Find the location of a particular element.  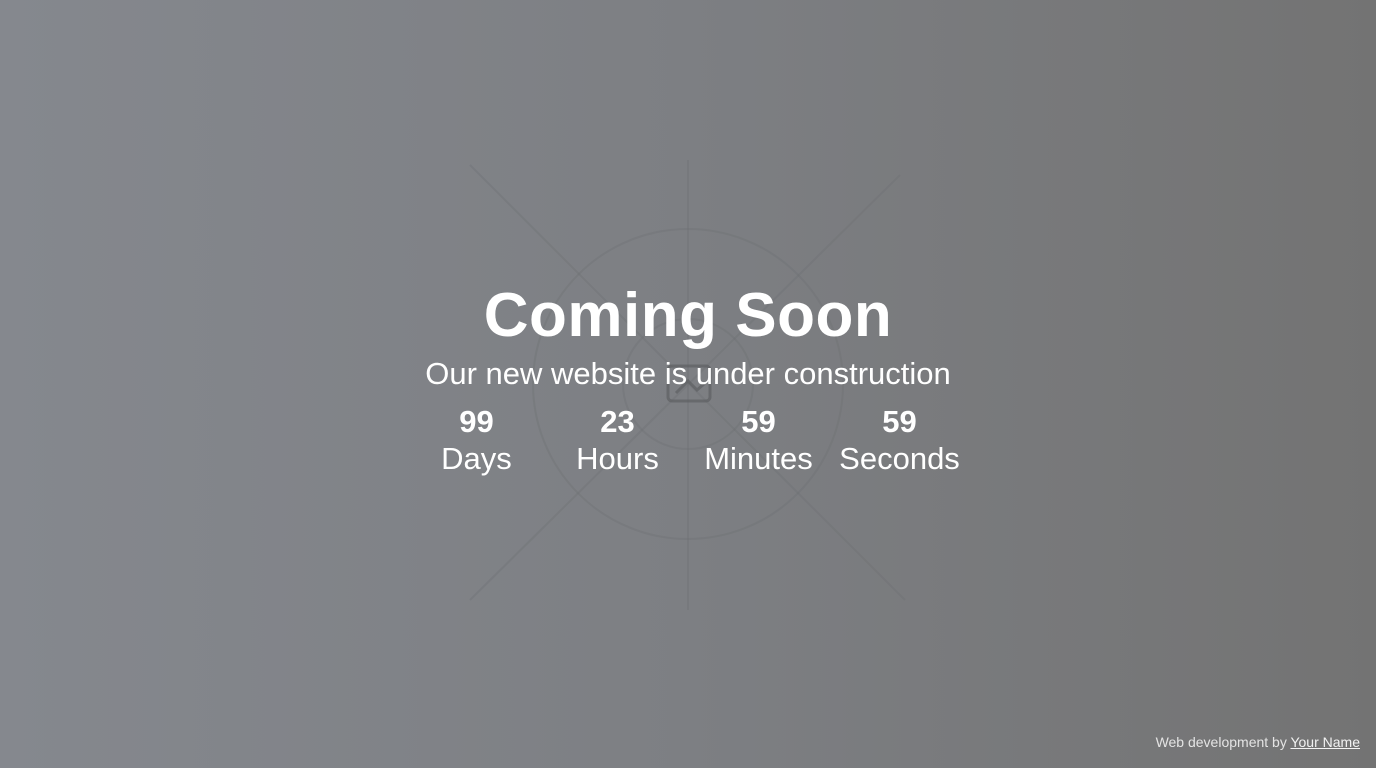

credit-text: Web development by is located at coordinates (1221, 742).